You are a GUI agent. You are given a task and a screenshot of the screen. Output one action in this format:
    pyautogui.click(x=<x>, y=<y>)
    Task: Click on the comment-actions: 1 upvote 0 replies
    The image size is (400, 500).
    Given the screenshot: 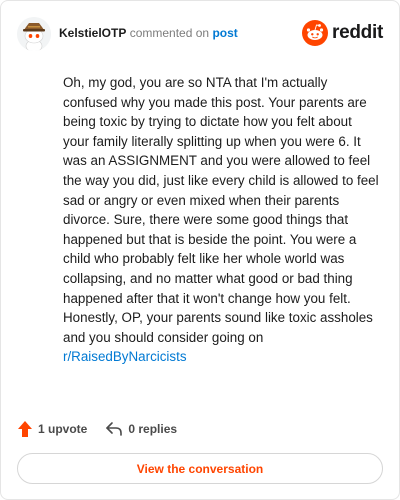 What is the action you would take?
    pyautogui.click(x=106, y=429)
    